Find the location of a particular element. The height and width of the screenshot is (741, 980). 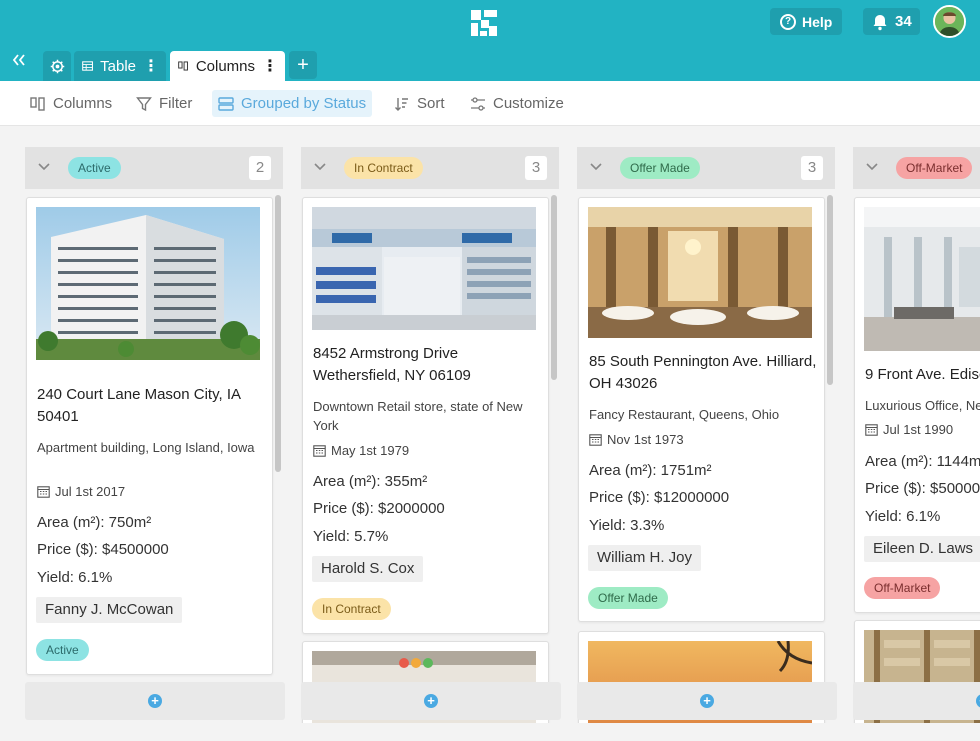

tab-table-label: Table is located at coordinates (118, 66).